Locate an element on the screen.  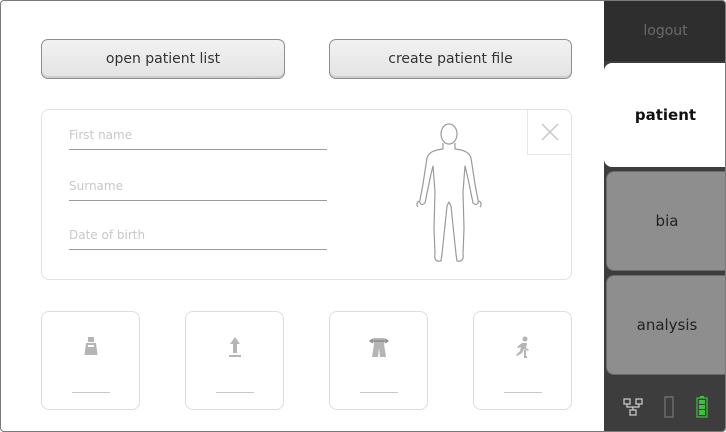
create-patient-file-button: create patient file is located at coordinates (450, 59).